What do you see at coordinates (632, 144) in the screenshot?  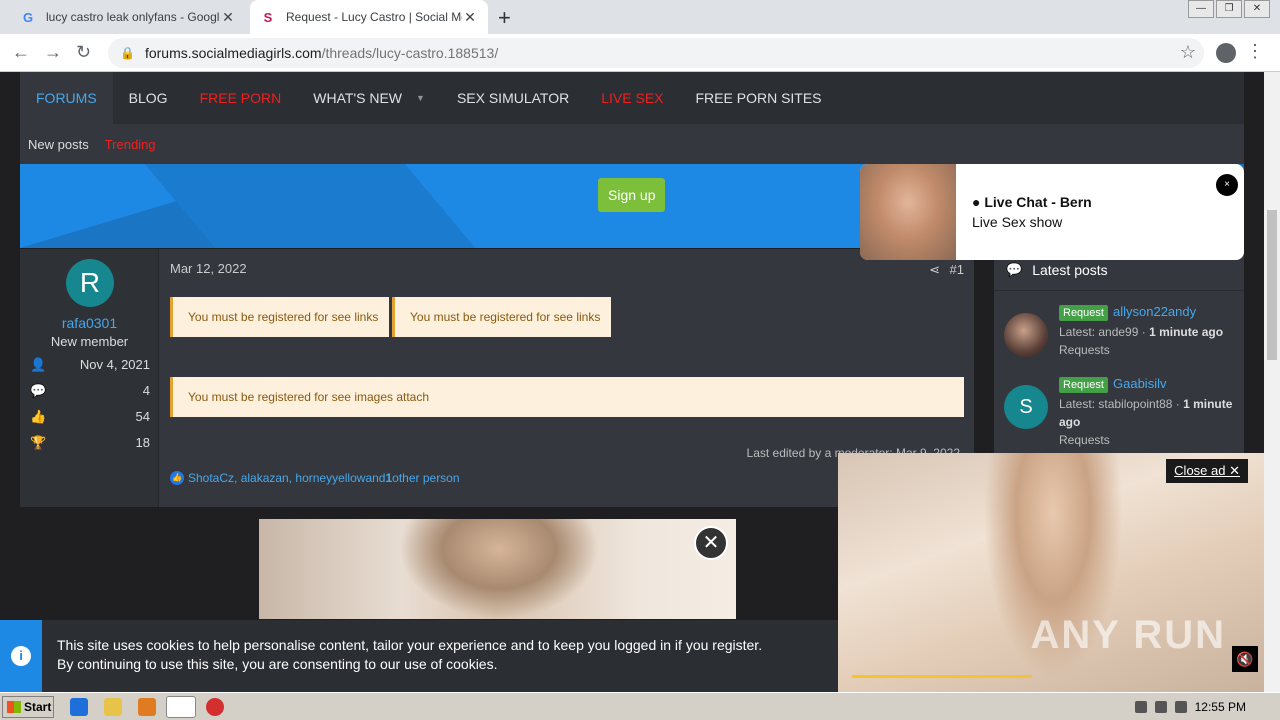 I see `sub-nav: New posts Trending` at bounding box center [632, 144].